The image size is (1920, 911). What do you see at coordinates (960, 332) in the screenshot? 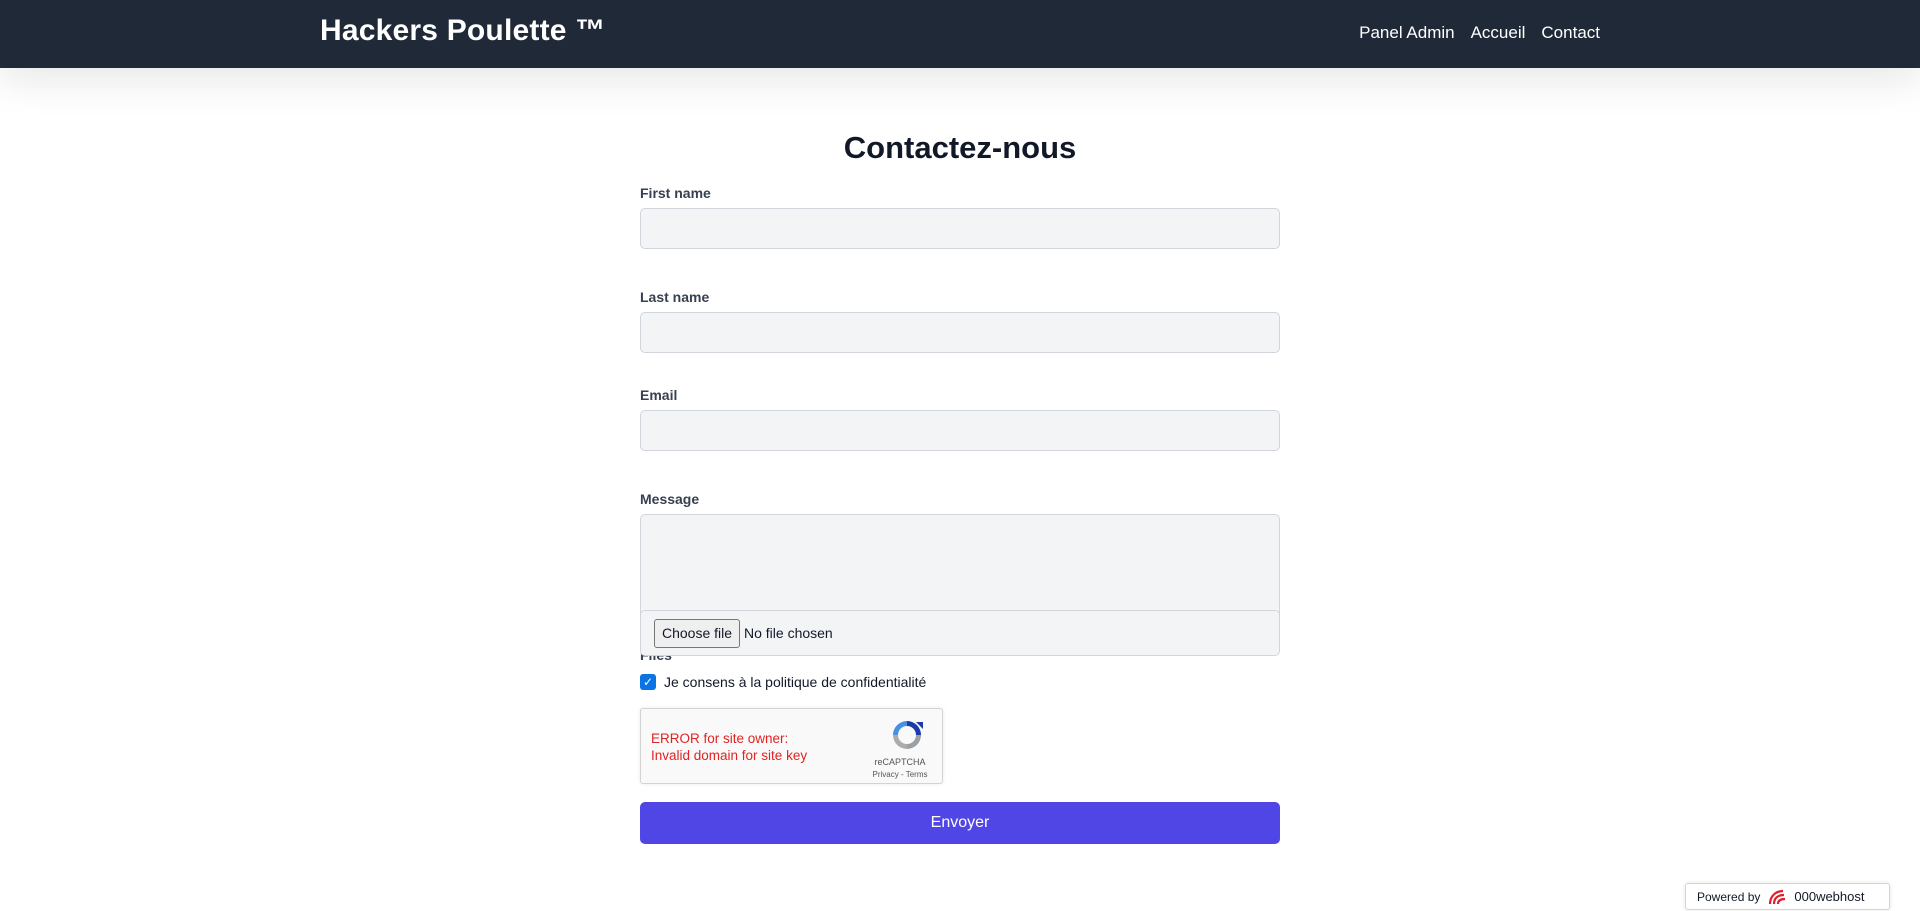
I see `last-name-input` at bounding box center [960, 332].